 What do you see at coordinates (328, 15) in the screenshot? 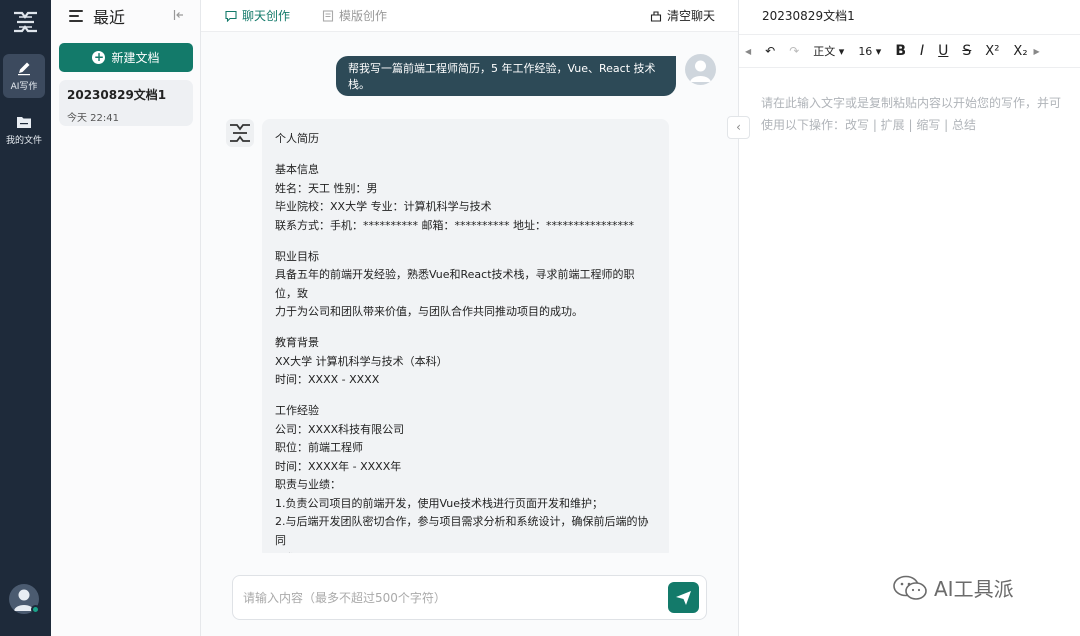
I see `document-icon` at bounding box center [328, 15].